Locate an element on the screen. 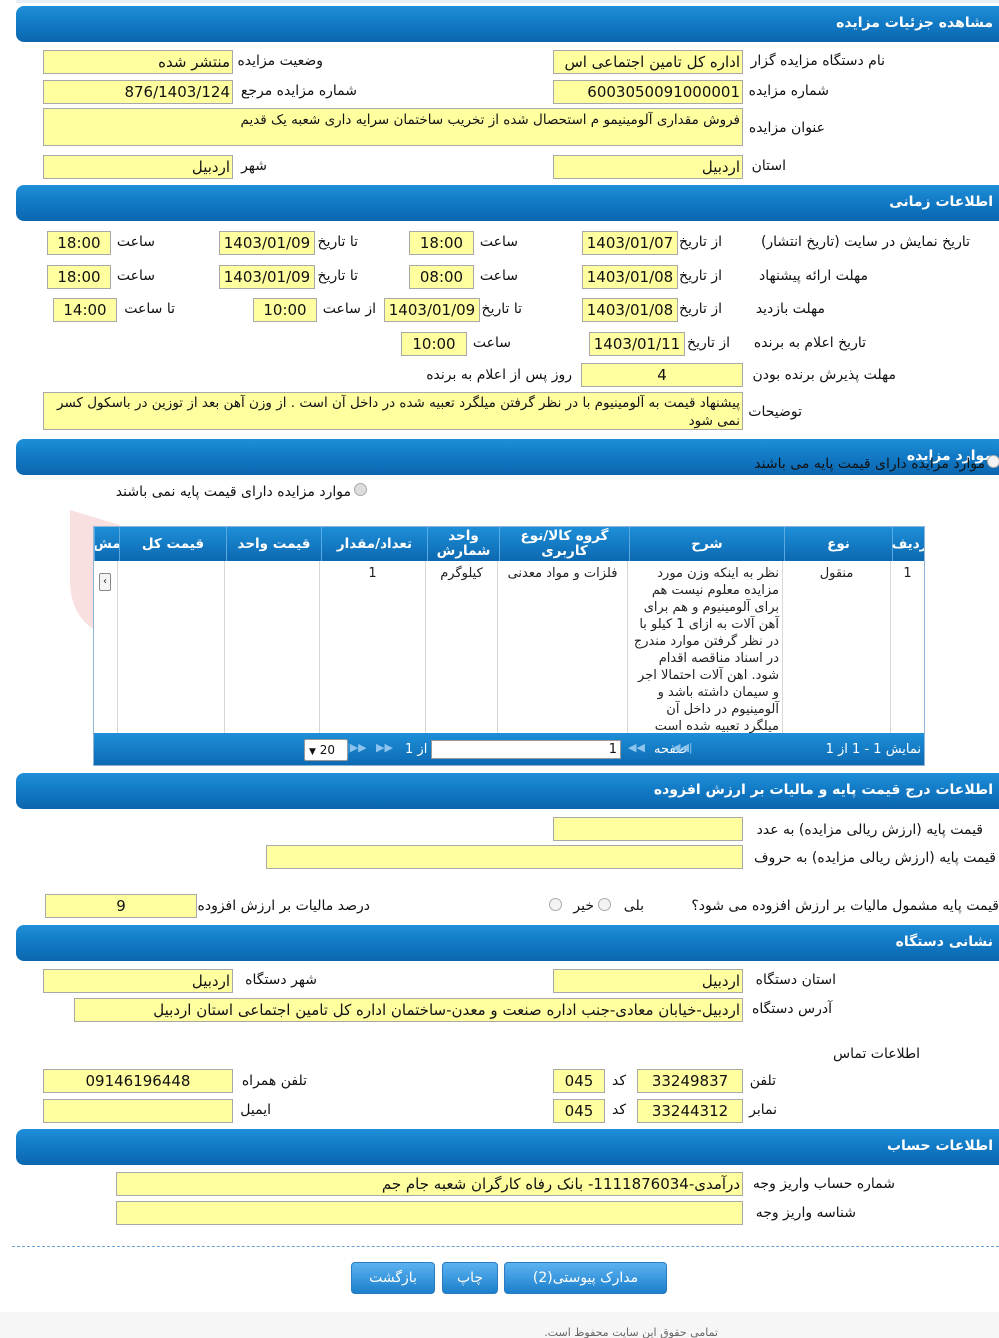  visit-to-label: تا تاریخ is located at coordinates (501, 309).